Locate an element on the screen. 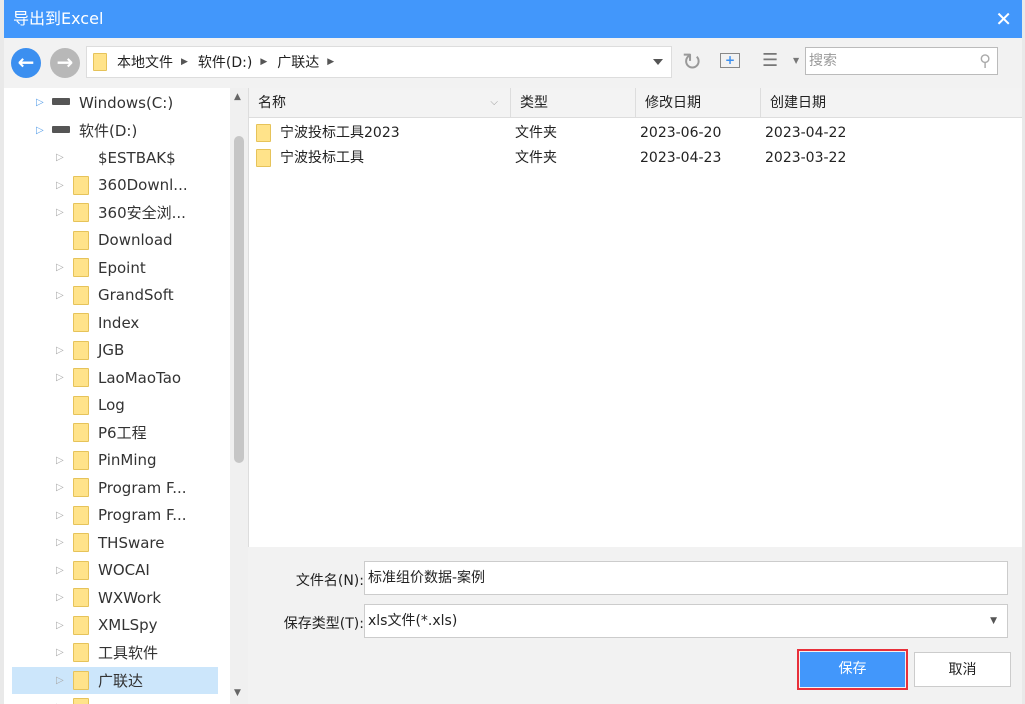 Image resolution: width=1025 pixels, height=704 pixels. tree-item-label: P6工程 is located at coordinates (122, 433).